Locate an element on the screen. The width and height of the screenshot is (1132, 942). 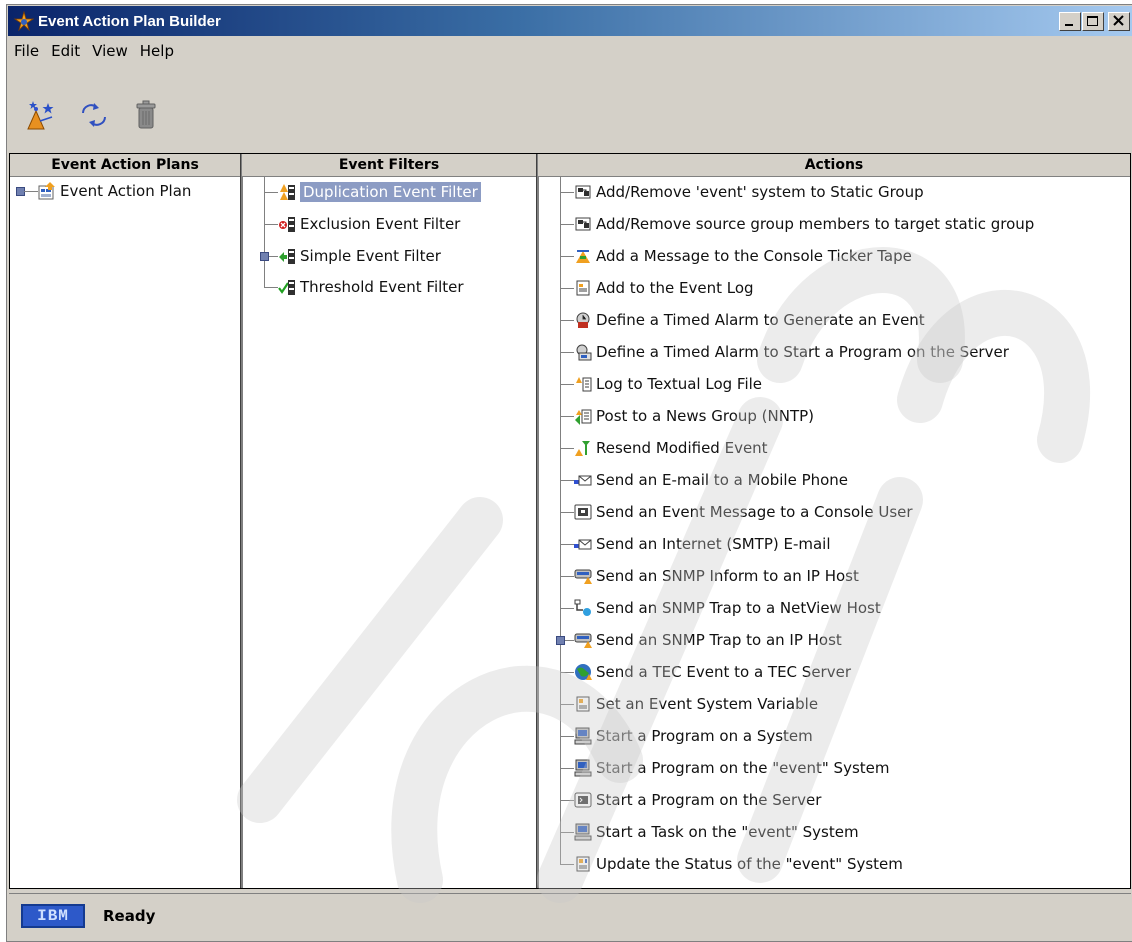
action-item: Send an Internet (SMTP) E-mail is located at coordinates (702, 544).